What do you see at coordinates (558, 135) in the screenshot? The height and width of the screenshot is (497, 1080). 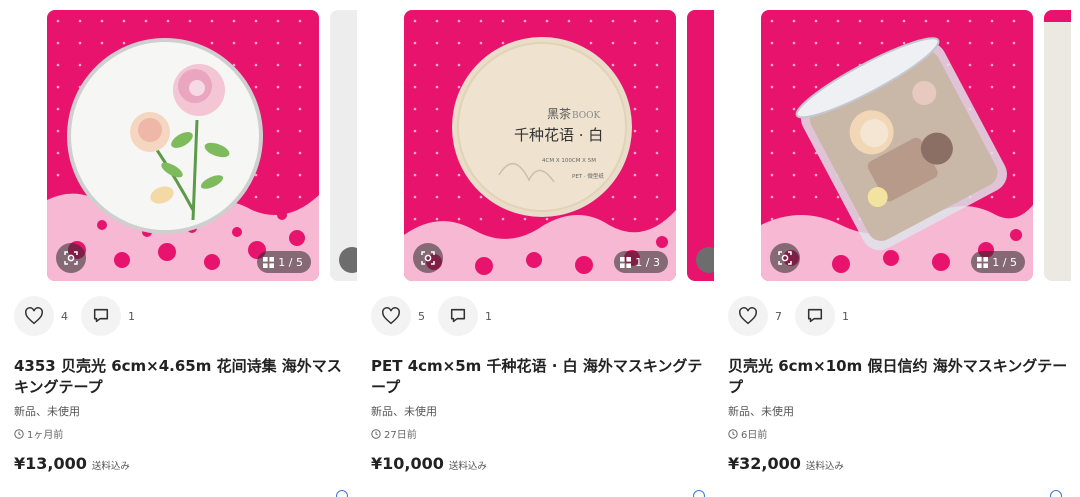 I see `tape-name: 千种花语 · 白` at bounding box center [558, 135].